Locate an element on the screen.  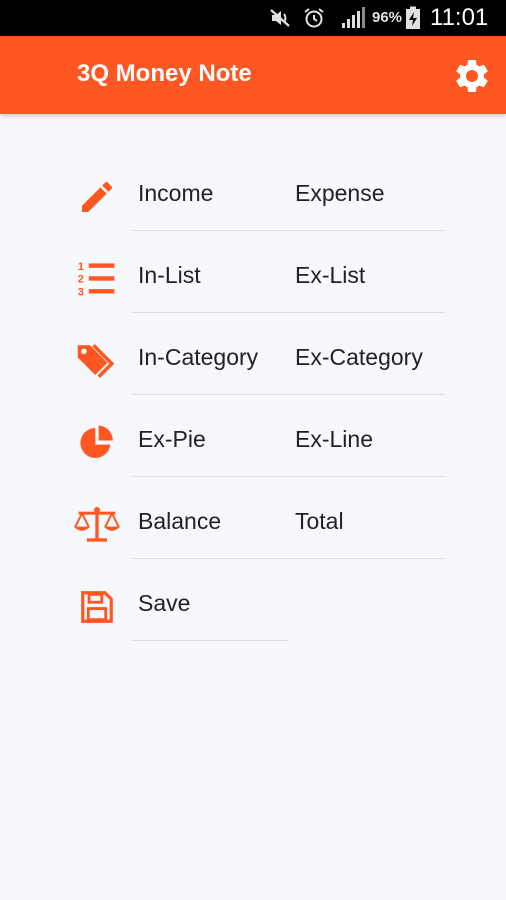
pie-chart-icon is located at coordinates (97, 443).